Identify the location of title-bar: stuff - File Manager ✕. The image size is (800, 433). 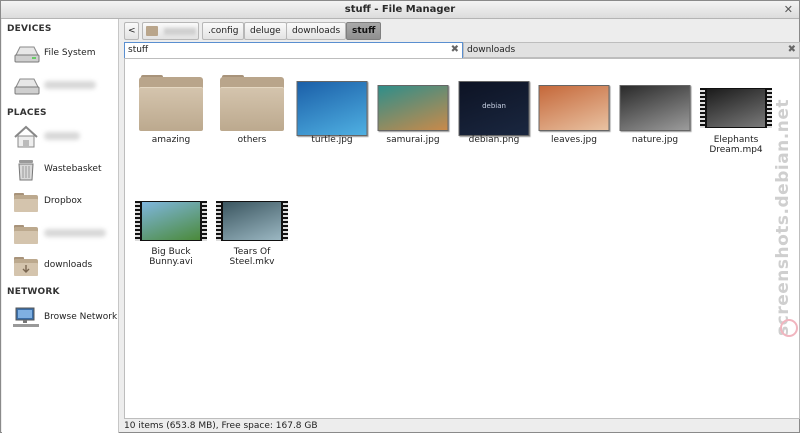
(400, 10).